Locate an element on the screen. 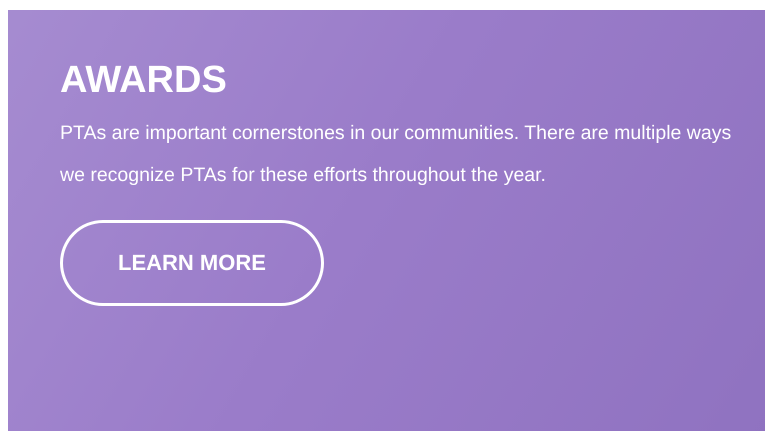  card-title: AWARDS is located at coordinates (144, 81).